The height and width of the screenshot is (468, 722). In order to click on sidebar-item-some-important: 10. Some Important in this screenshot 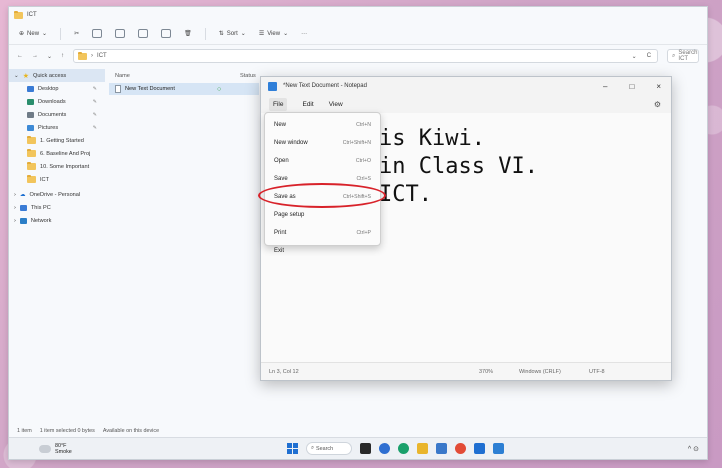, I will do `click(57, 166)`.